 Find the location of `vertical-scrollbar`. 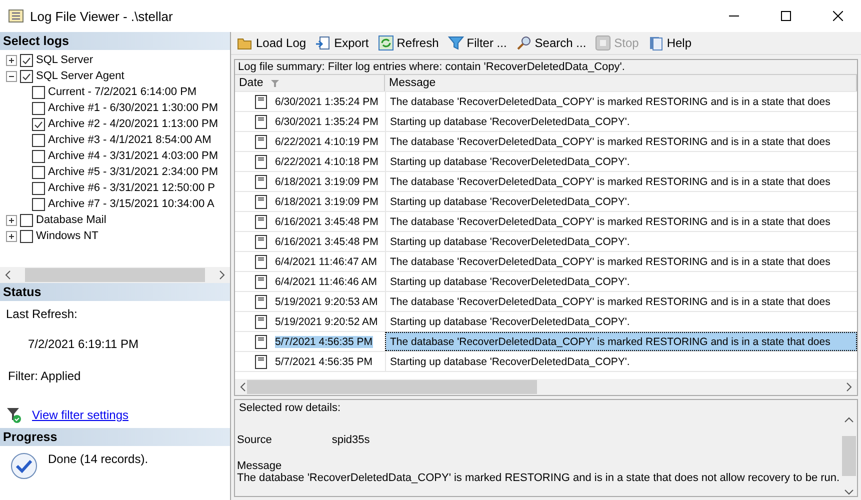

vertical-scrollbar is located at coordinates (849, 456).